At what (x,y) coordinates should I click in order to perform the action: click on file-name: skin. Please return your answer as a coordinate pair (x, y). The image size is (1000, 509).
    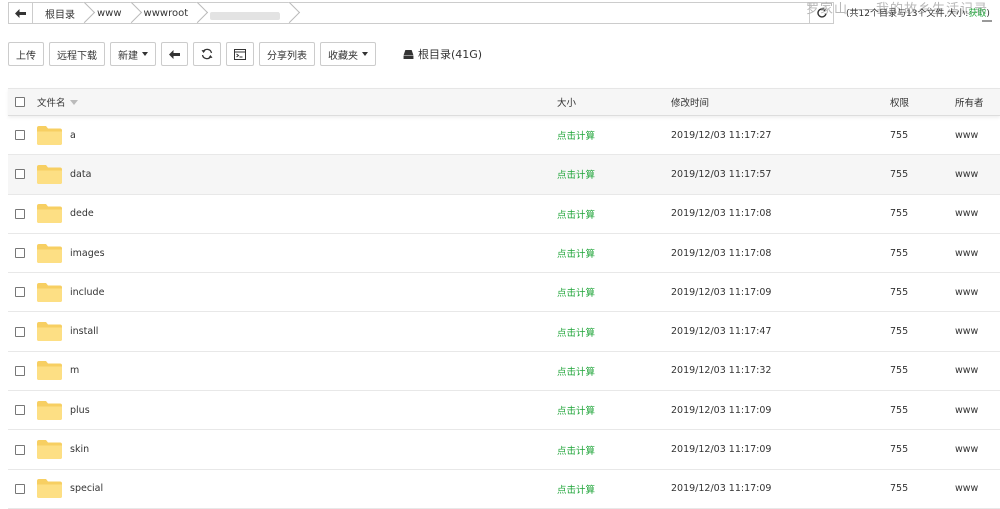
    Looking at the image, I should click on (79, 449).